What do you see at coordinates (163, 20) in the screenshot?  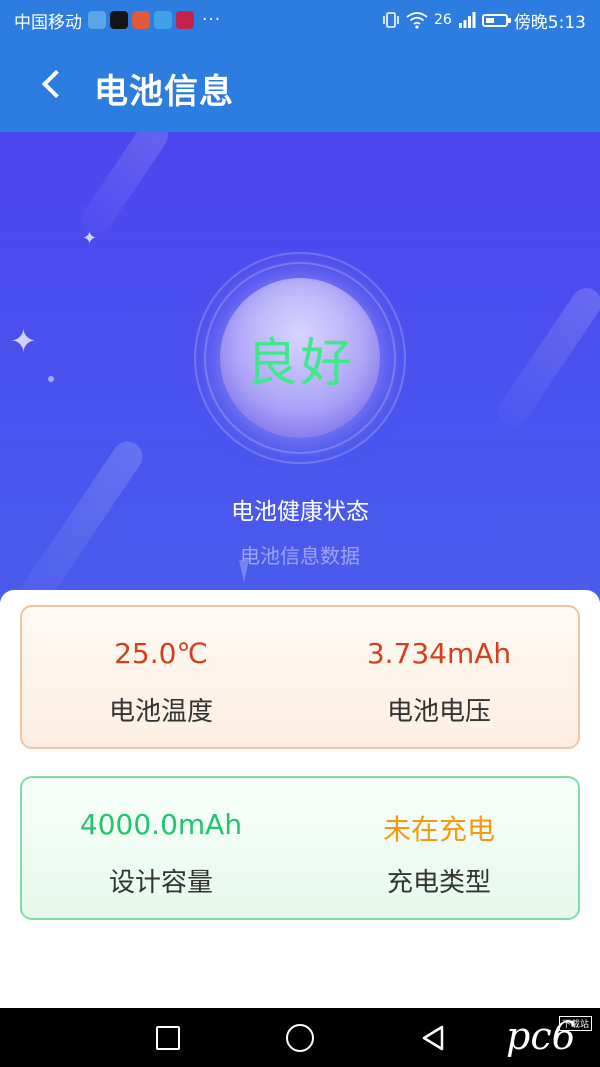 I see `weather-app-icon` at bounding box center [163, 20].